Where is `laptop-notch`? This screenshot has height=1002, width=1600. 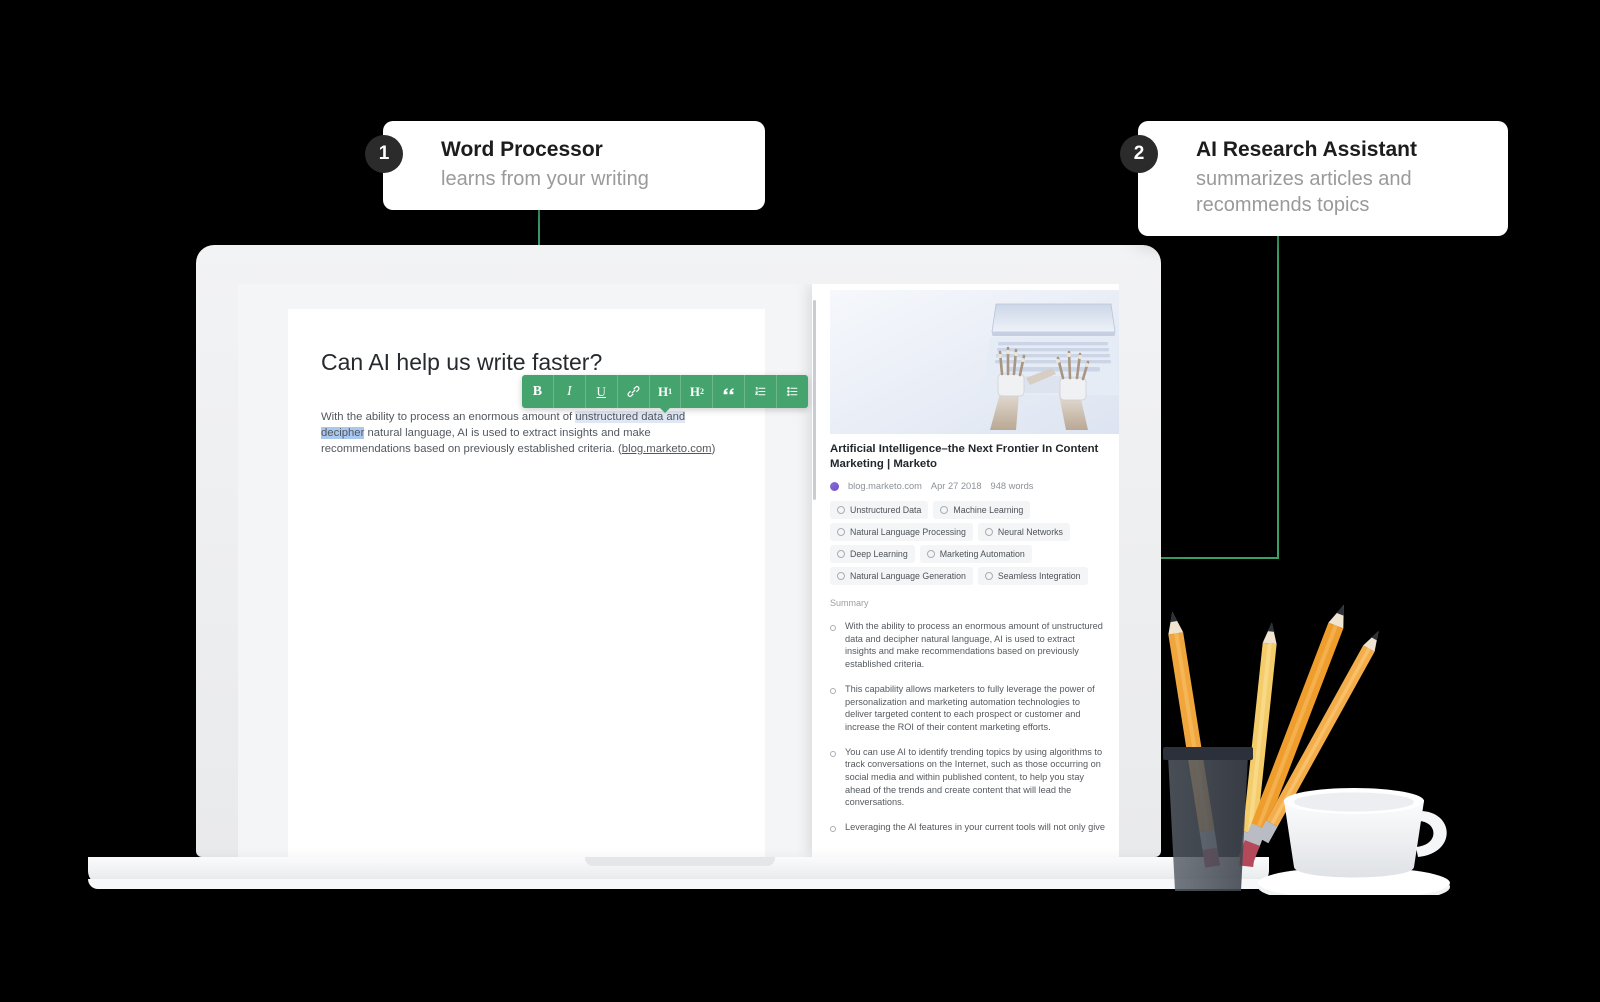 laptop-notch is located at coordinates (680, 861).